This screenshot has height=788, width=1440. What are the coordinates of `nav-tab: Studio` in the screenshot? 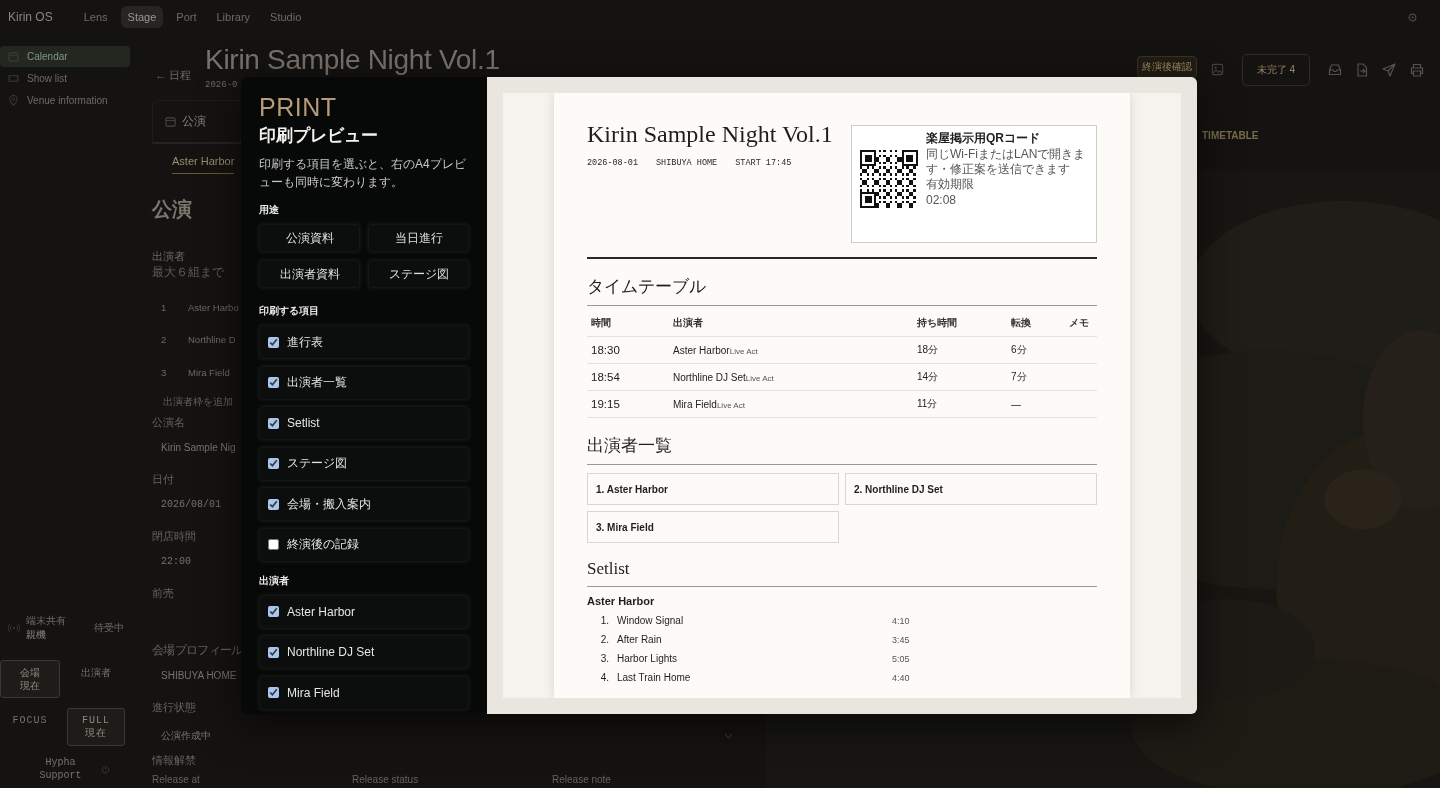 It's located at (286, 17).